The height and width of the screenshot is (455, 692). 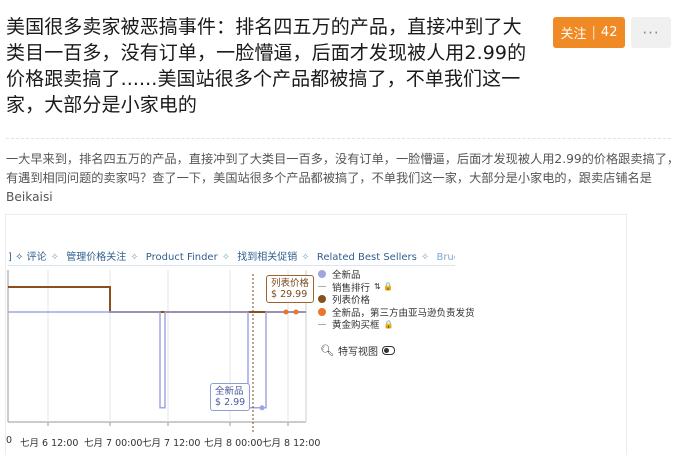 I want to click on nav-item-related-best-sellers: Related Best Sellers, so click(x=367, y=257).